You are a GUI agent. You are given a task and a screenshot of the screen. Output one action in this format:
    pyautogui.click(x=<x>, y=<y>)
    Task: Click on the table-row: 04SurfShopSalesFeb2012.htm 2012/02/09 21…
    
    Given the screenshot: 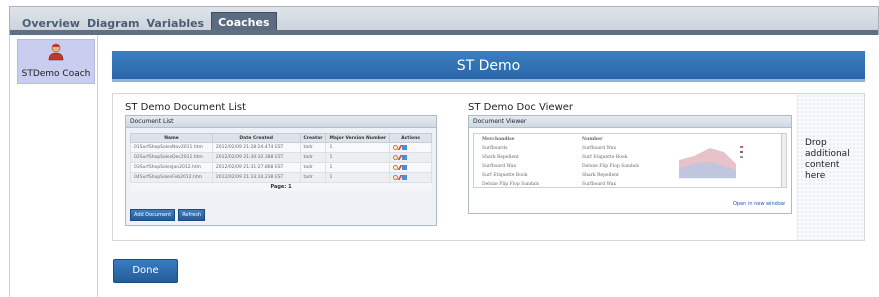 What is the action you would take?
    pyautogui.click(x=281, y=177)
    